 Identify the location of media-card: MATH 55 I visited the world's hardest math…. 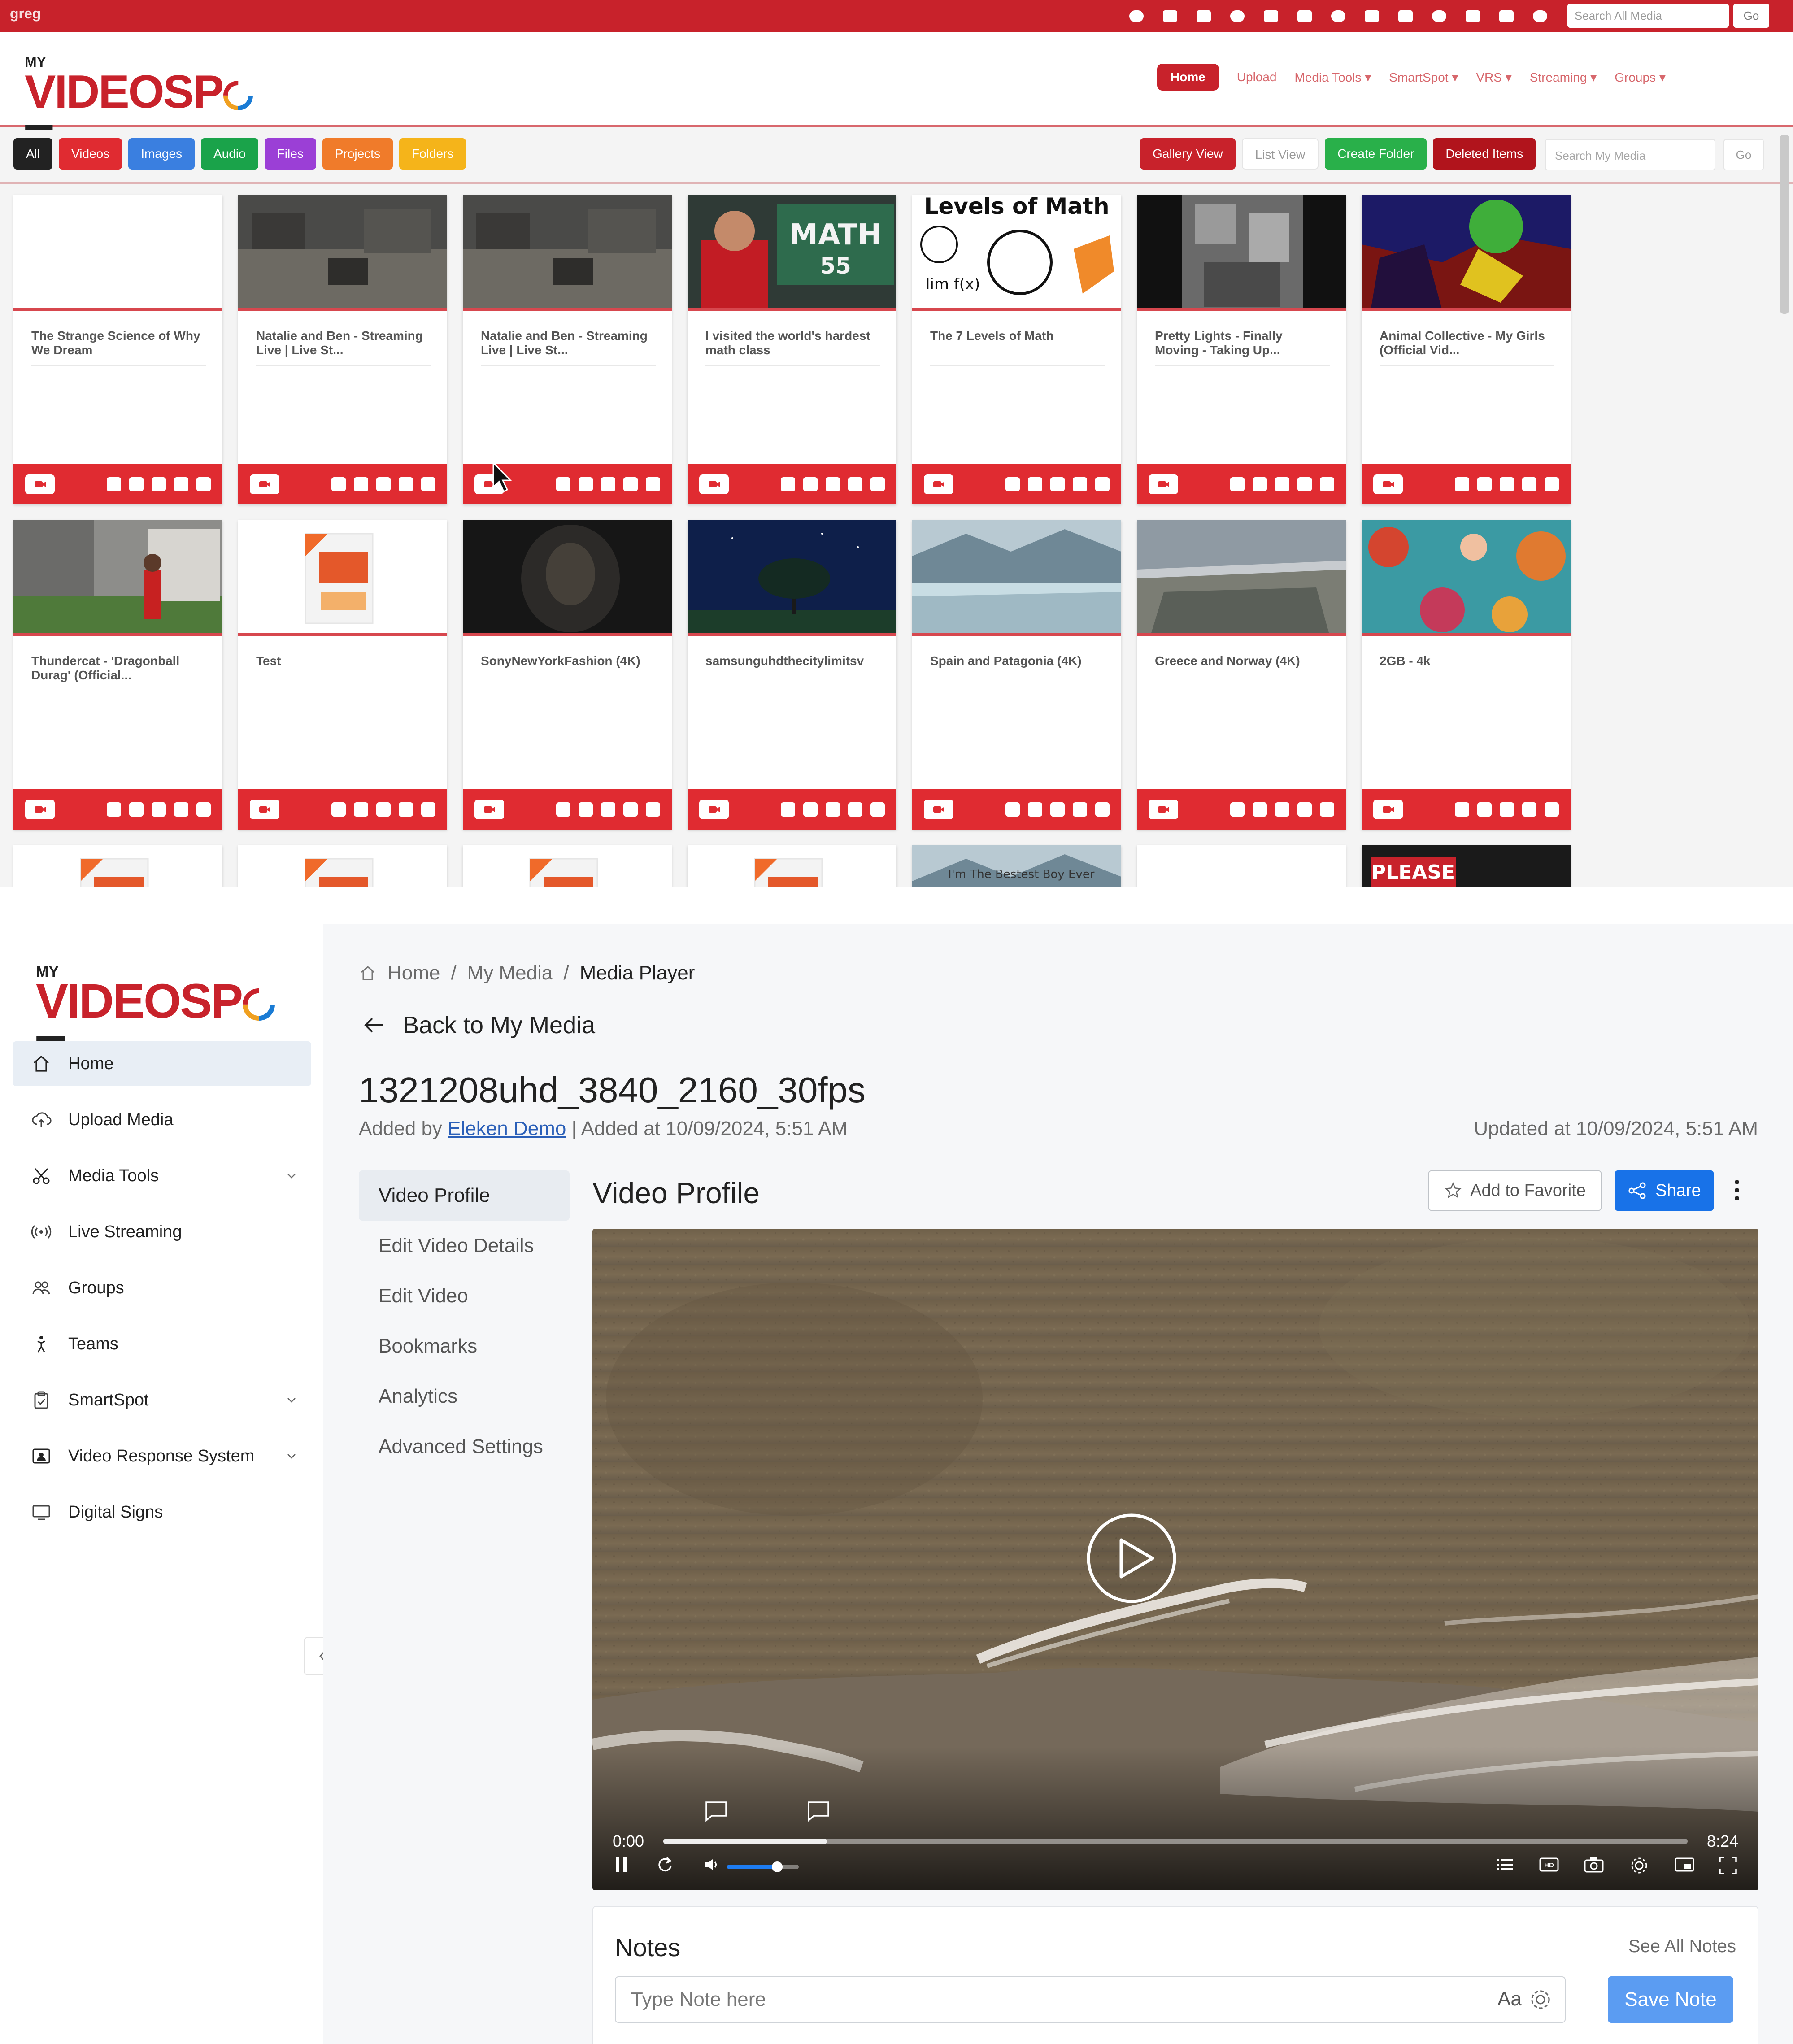
(792, 350).